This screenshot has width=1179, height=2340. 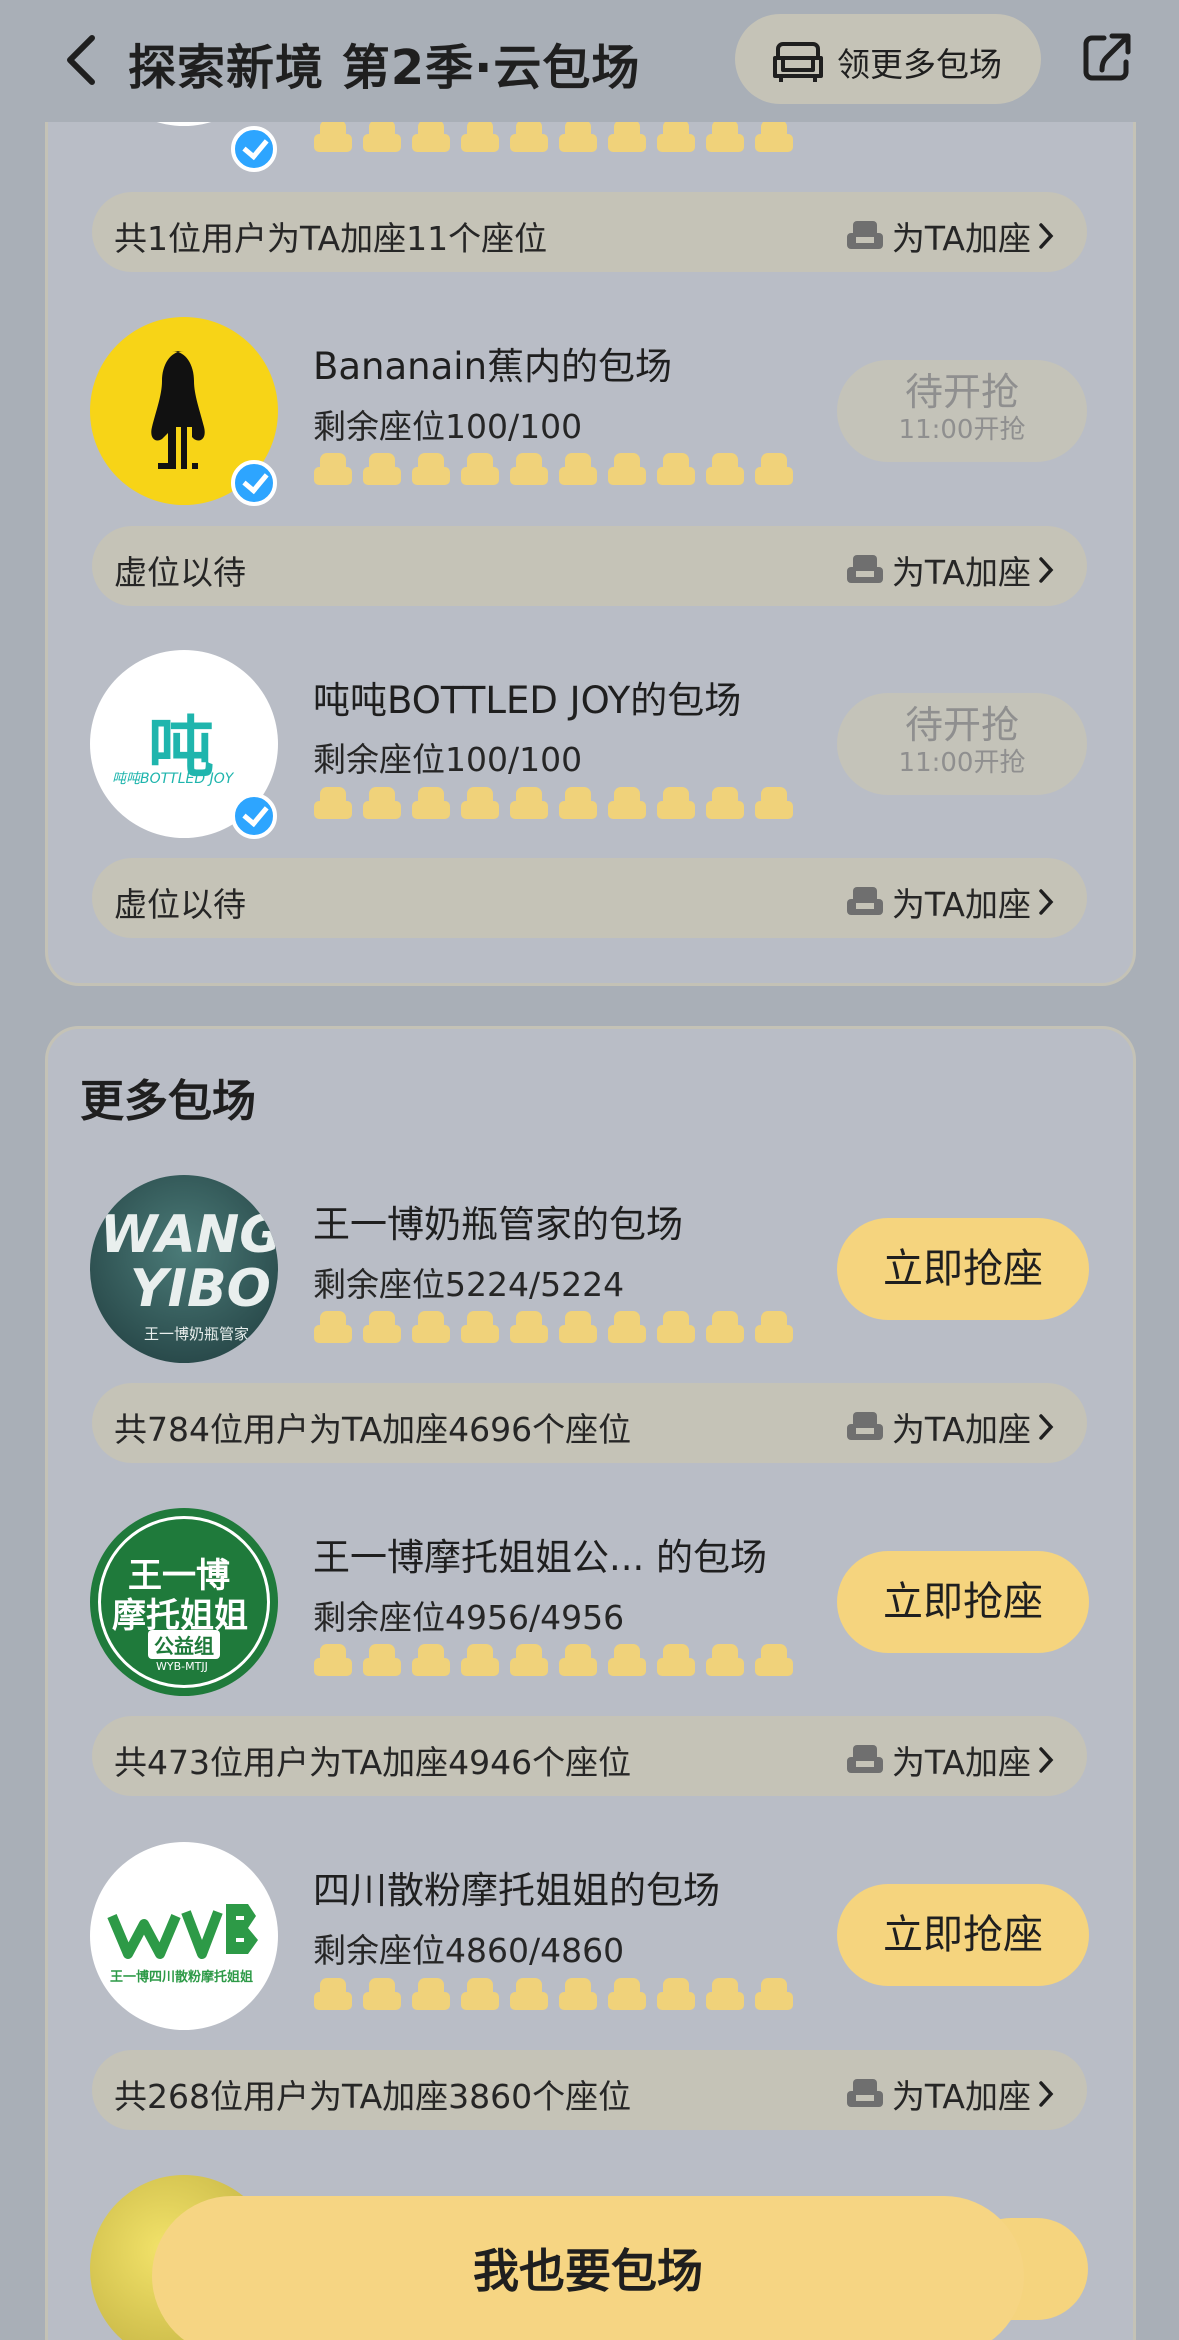 I want to click on avatar-moto-sisters: 王一博 摩托姐姐 公益组 WYB-MTJJ, so click(x=184, y=1602).